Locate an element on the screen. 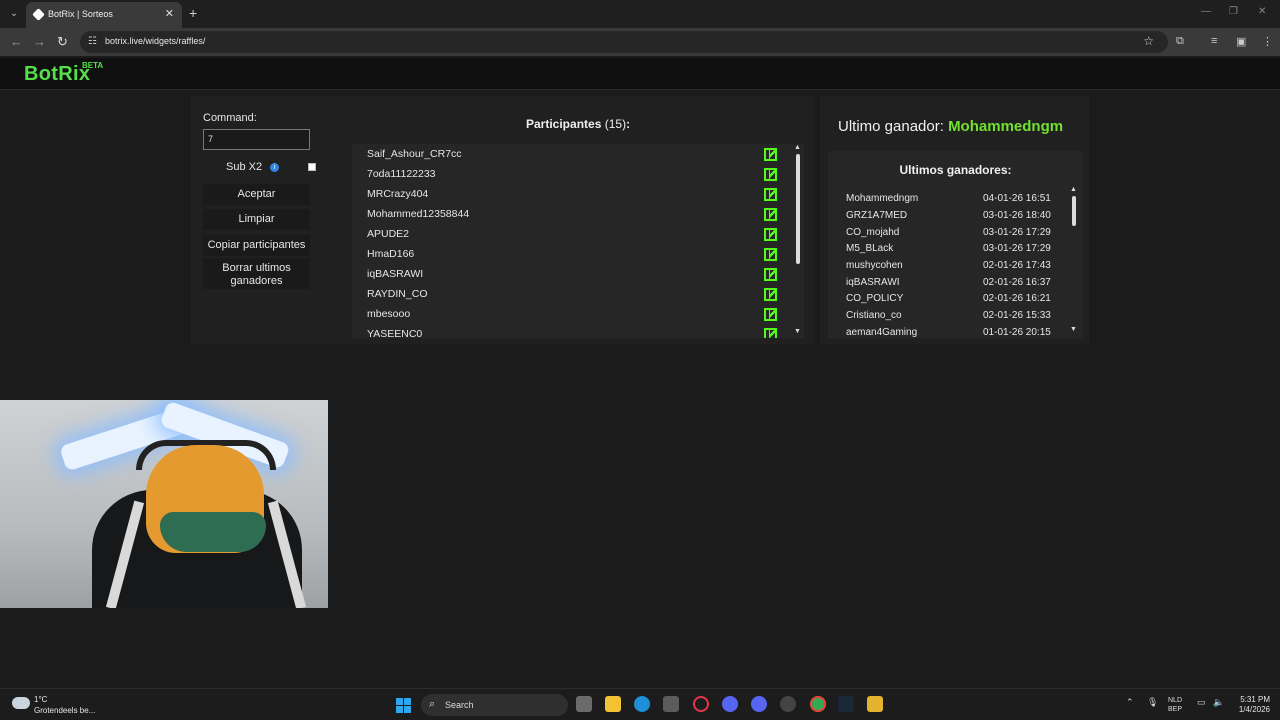  edge-icon is located at coordinates (642, 704).